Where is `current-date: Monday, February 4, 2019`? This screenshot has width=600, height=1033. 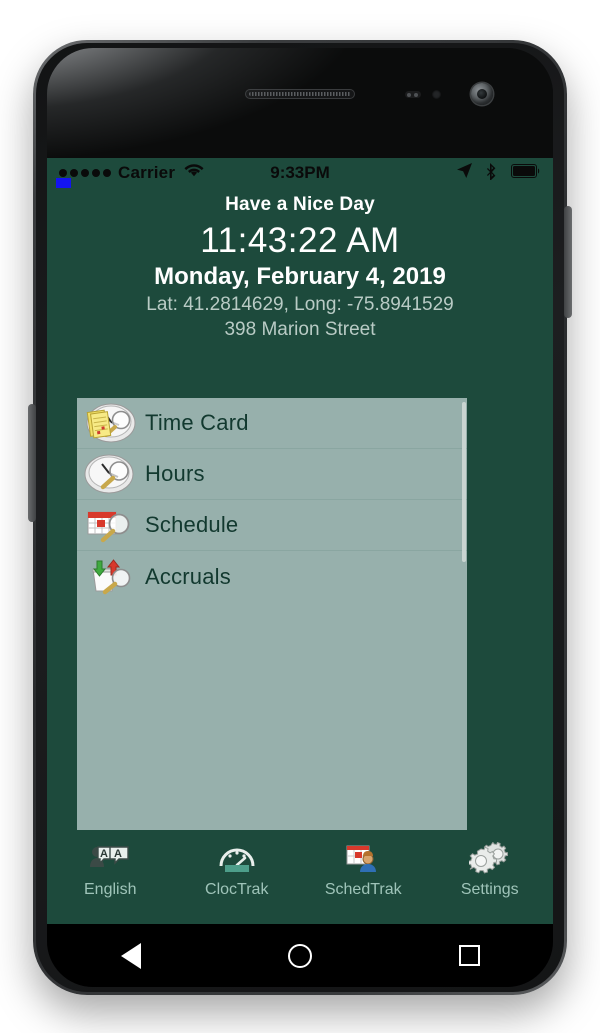
current-date: Monday, February 4, 2019 is located at coordinates (300, 276).